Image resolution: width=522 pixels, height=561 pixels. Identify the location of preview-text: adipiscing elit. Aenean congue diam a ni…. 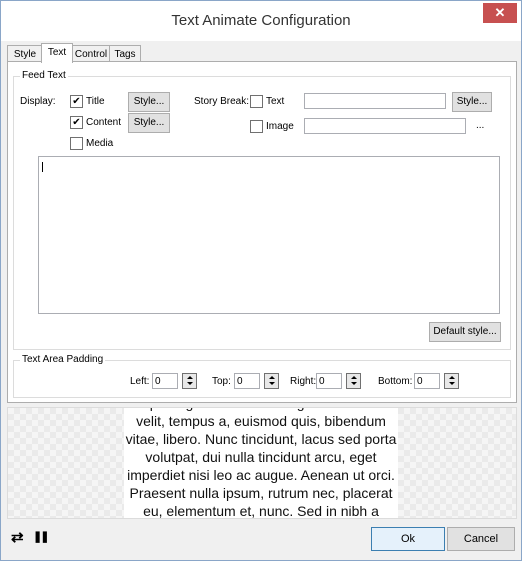
(261, 463).